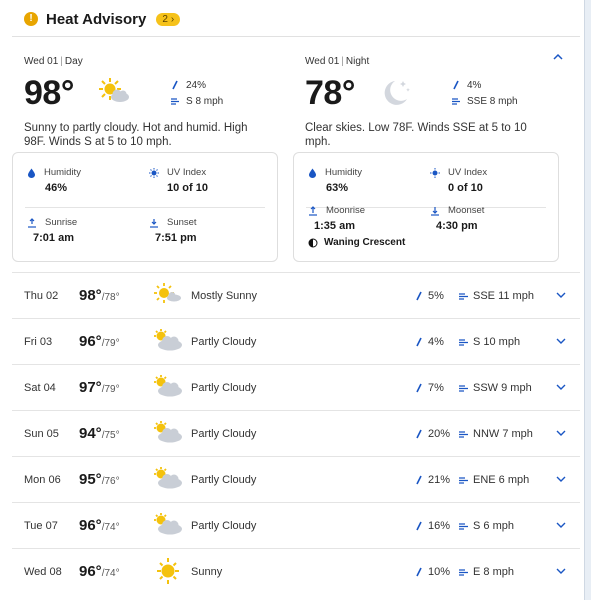 This screenshot has height=600, width=591. I want to click on night-humidity: 63%, so click(337, 188).